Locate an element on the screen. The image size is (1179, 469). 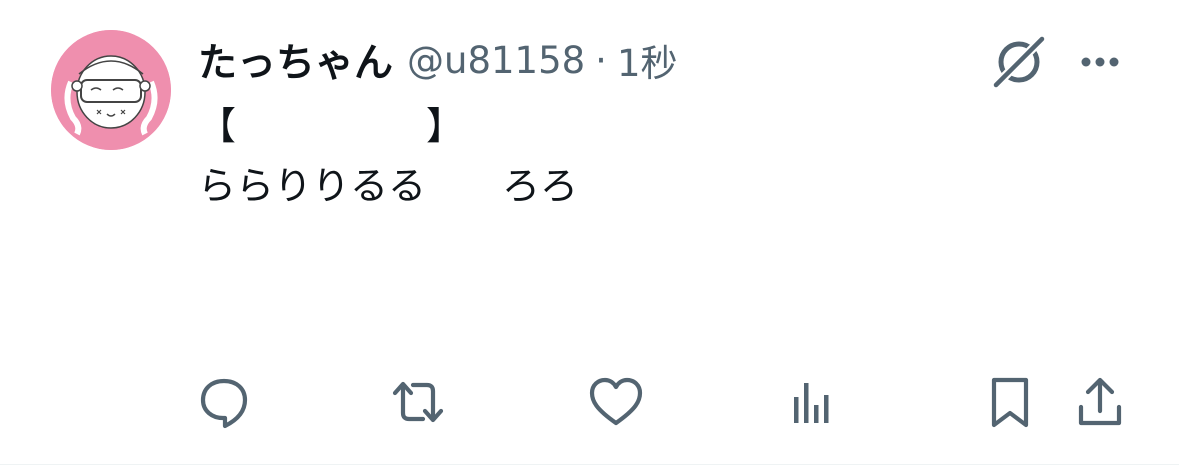
retweet-icon is located at coordinates (418, 402).